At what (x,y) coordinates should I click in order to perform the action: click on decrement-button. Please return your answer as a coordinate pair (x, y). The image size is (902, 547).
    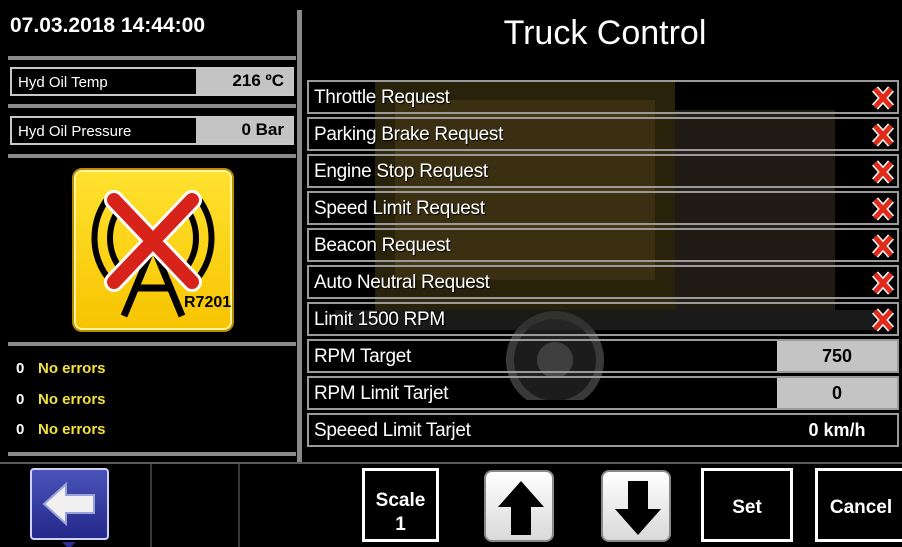
    Looking at the image, I should click on (636, 506).